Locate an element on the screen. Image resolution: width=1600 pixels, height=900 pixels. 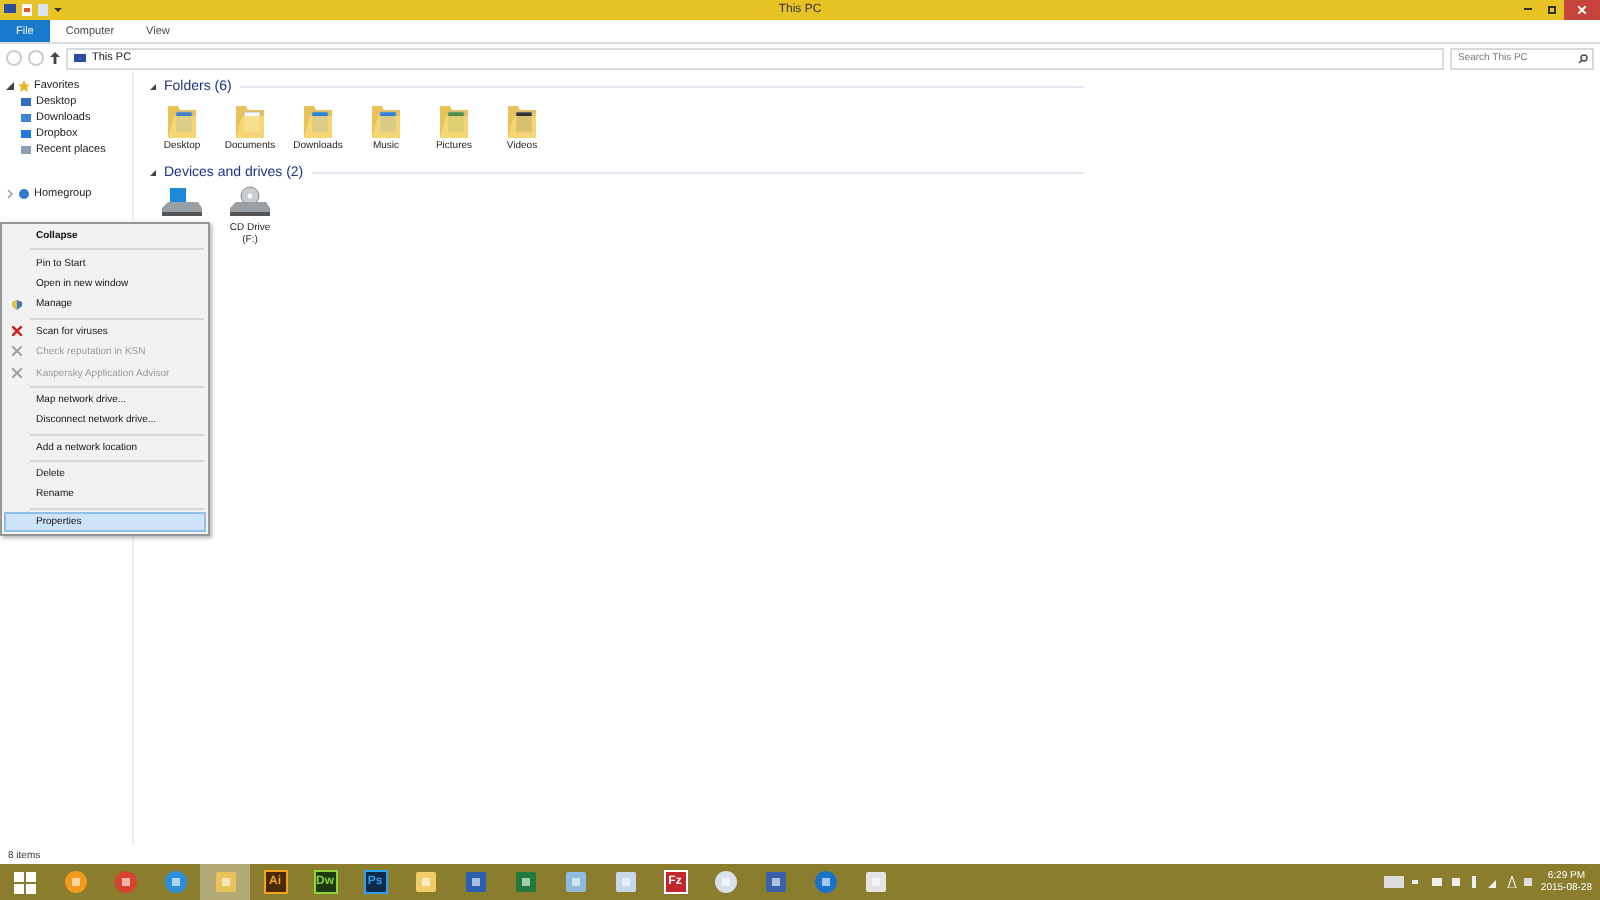
folder-icon is located at coordinates (522, 120).